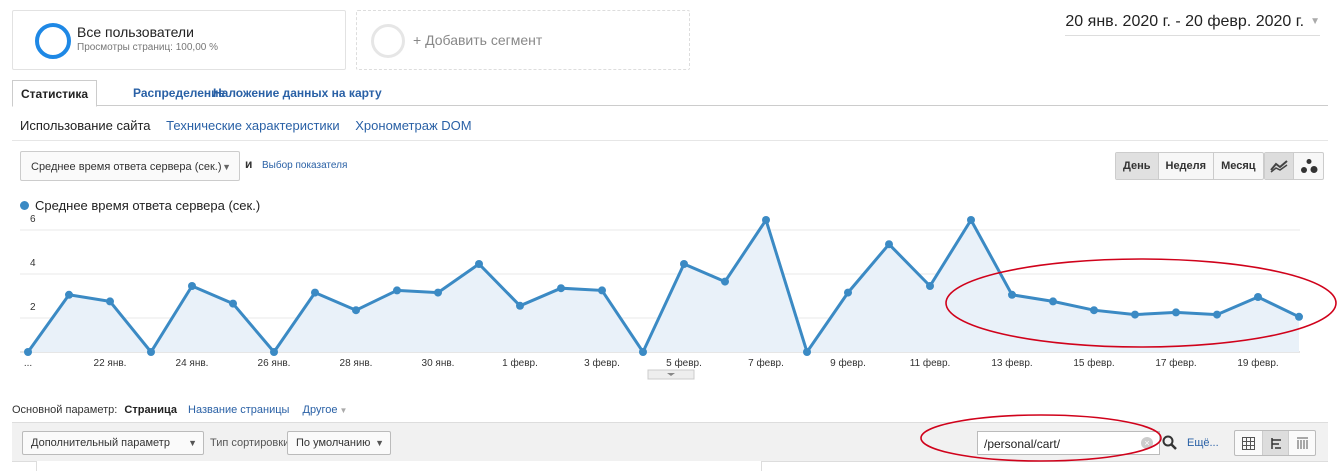 This screenshot has width=1340, height=471. What do you see at coordinates (333, 443) in the screenshot?
I see `sort-type-value: По умолчанию` at bounding box center [333, 443].